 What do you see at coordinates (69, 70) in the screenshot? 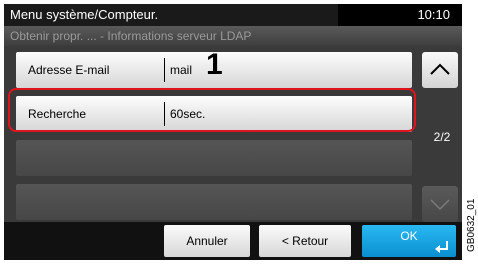
I see `list-item-label: Adresse E-mail` at bounding box center [69, 70].